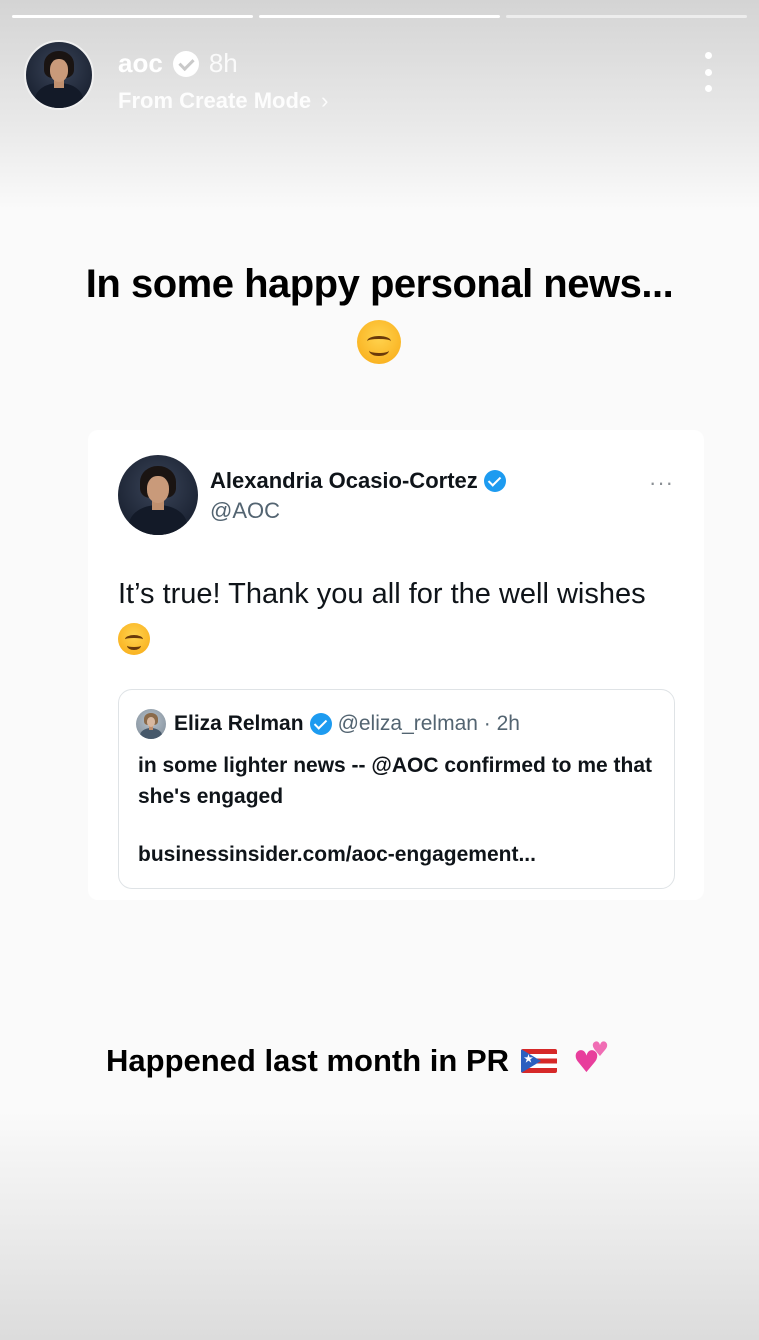 The image size is (759, 1340). I want to click on quoted-author-avatar, so click(151, 724).